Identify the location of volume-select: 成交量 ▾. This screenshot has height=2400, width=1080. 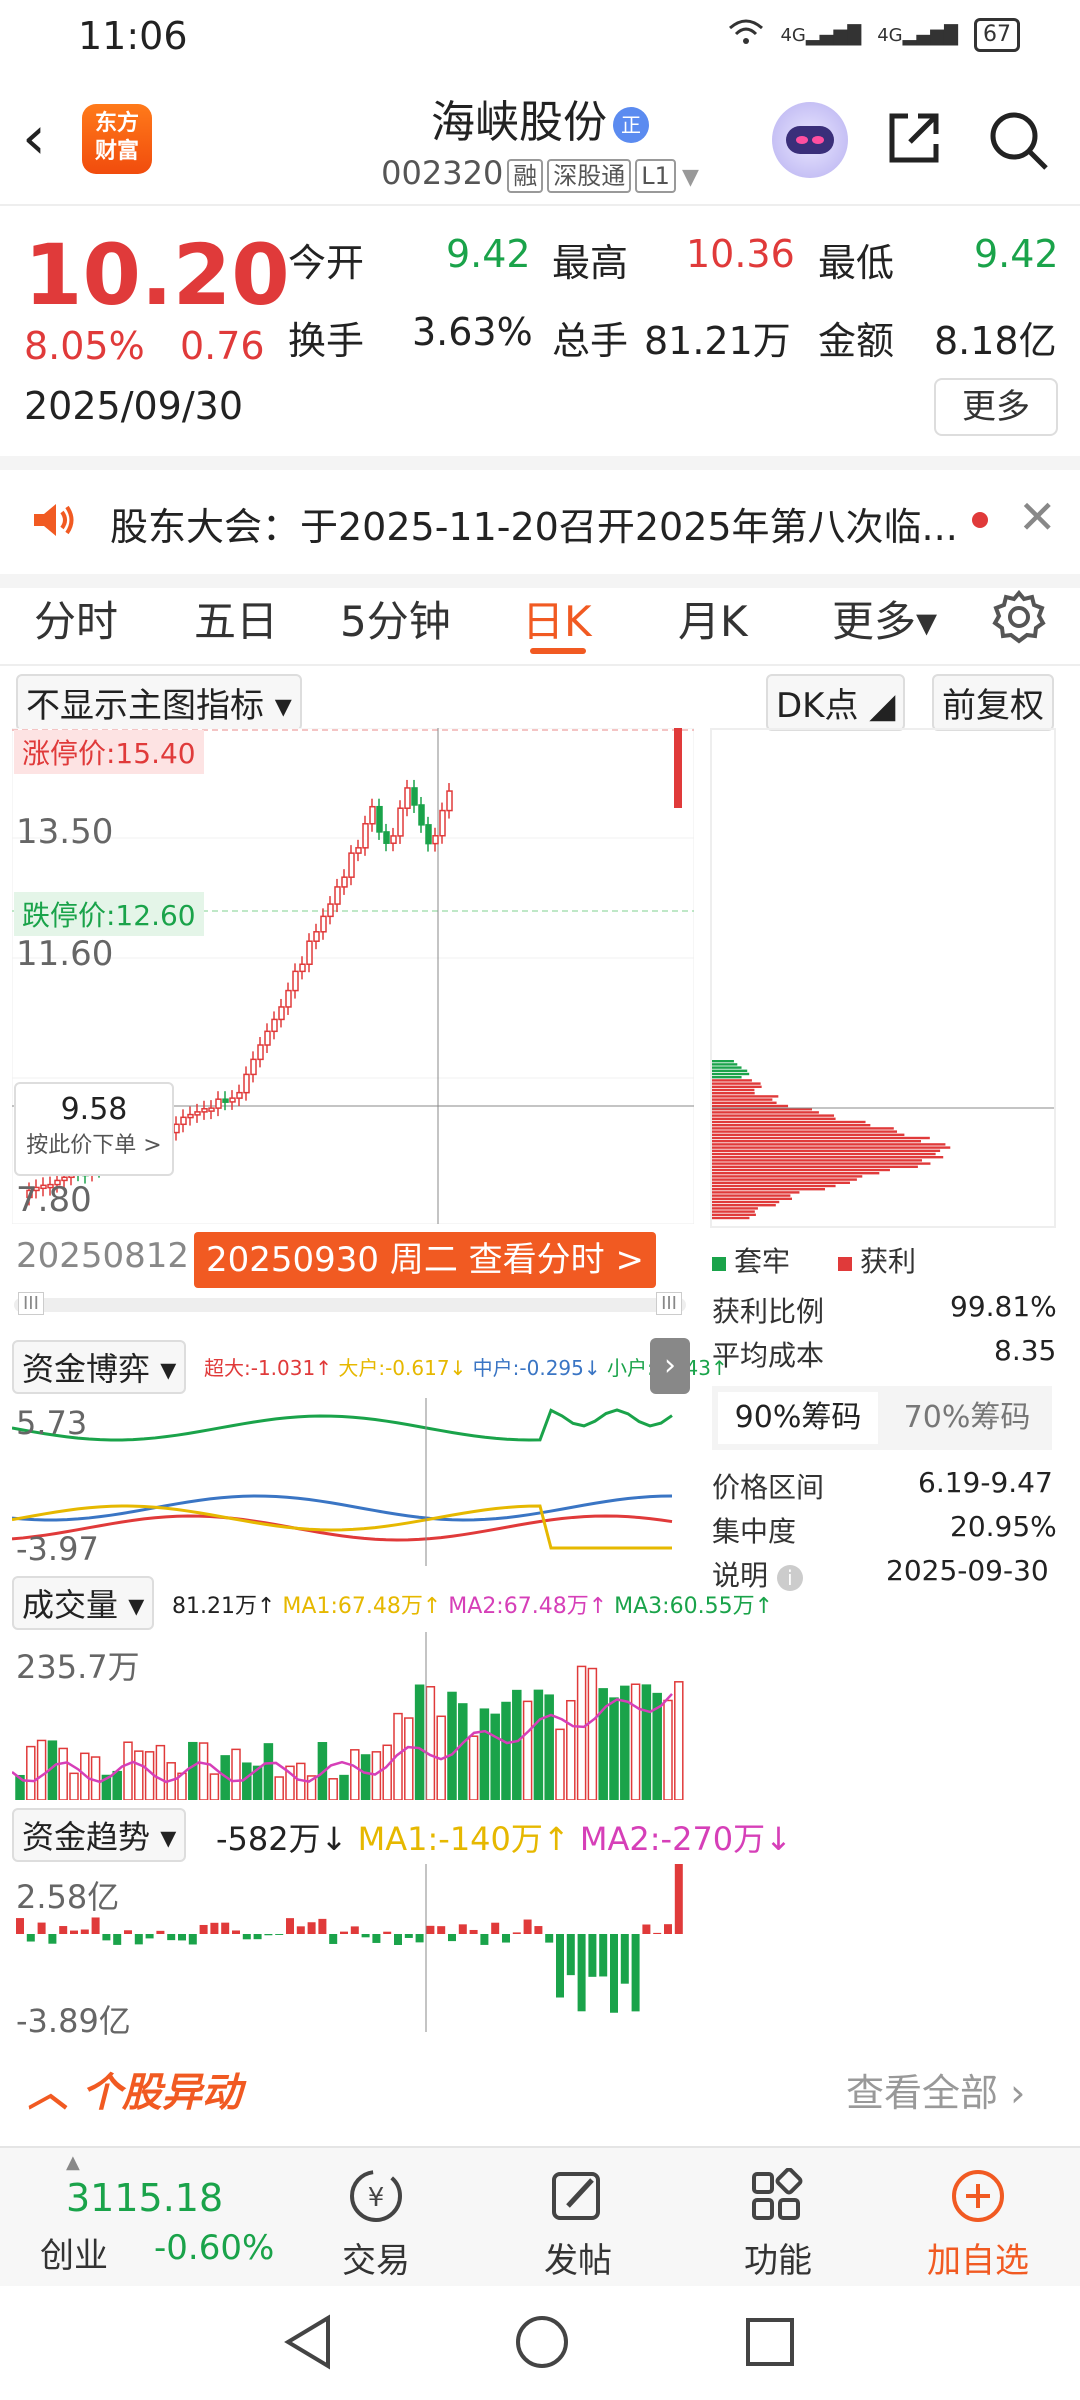
(83, 1603).